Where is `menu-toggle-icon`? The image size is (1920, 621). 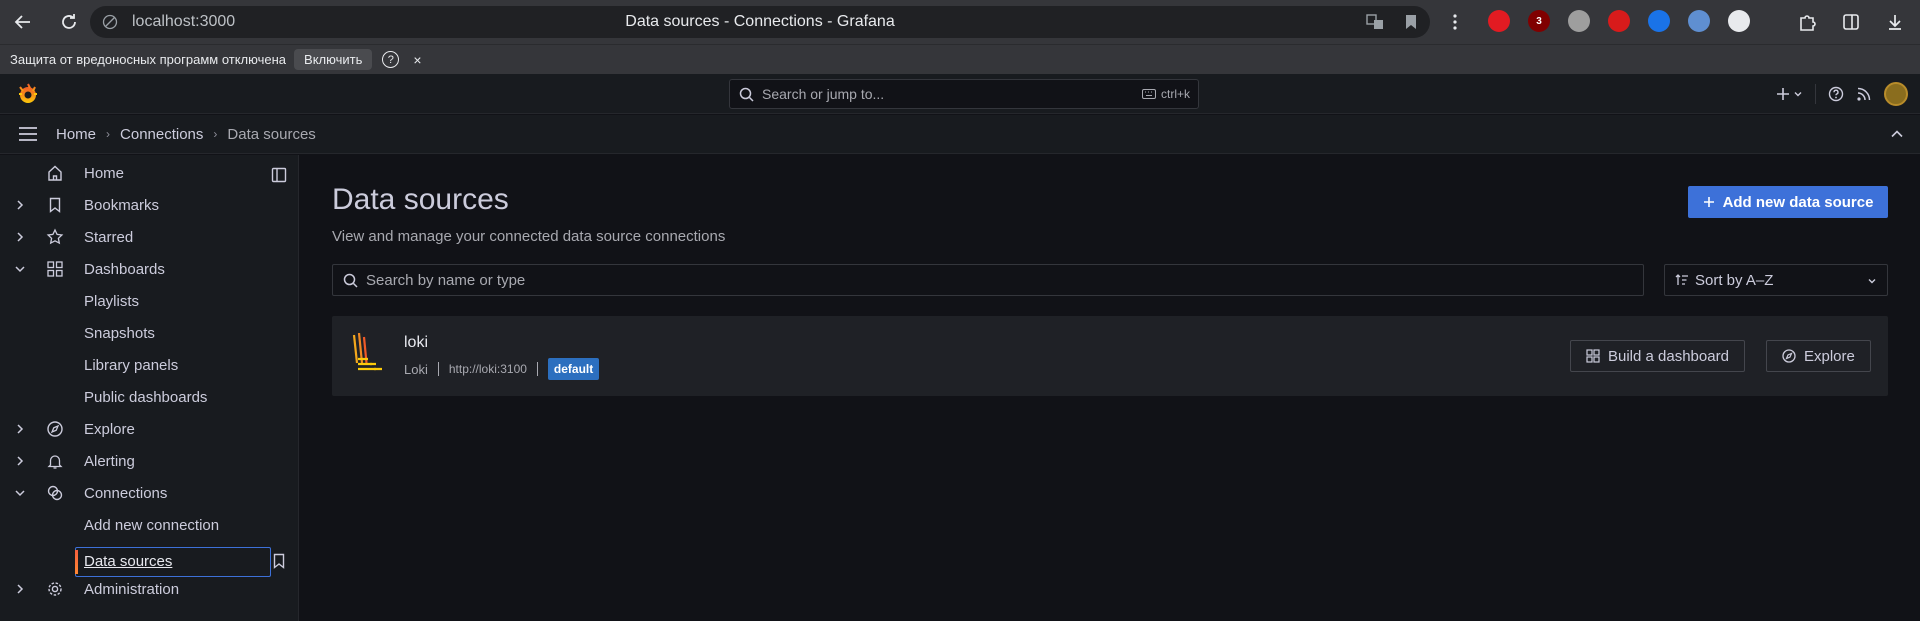
menu-toggle-icon is located at coordinates (28, 134).